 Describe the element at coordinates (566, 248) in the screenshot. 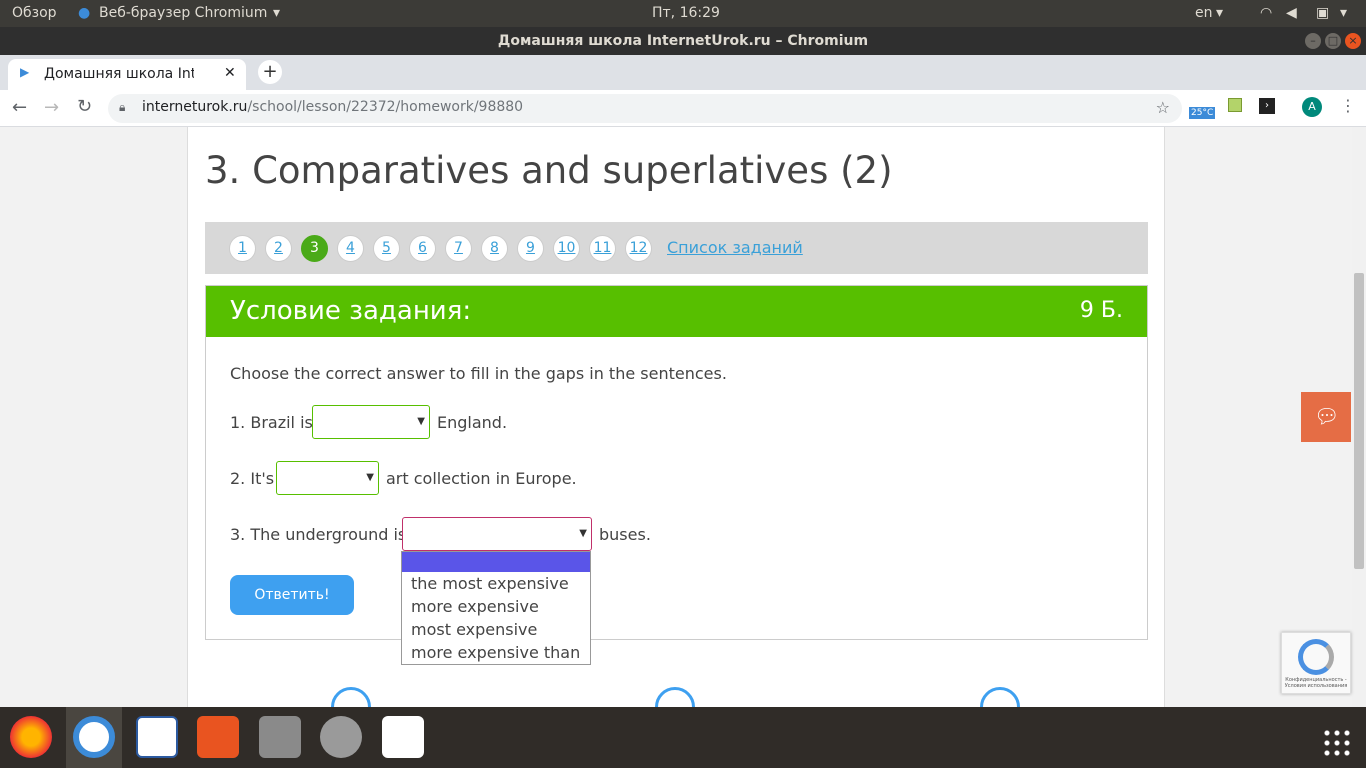

I see `page-link-10: 10` at that location.